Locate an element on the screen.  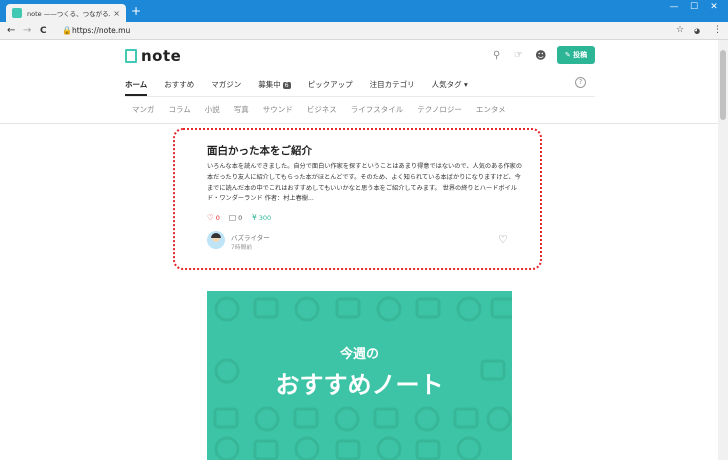
tab-featured-category: 注目カテゴリ is located at coordinates (392, 86).